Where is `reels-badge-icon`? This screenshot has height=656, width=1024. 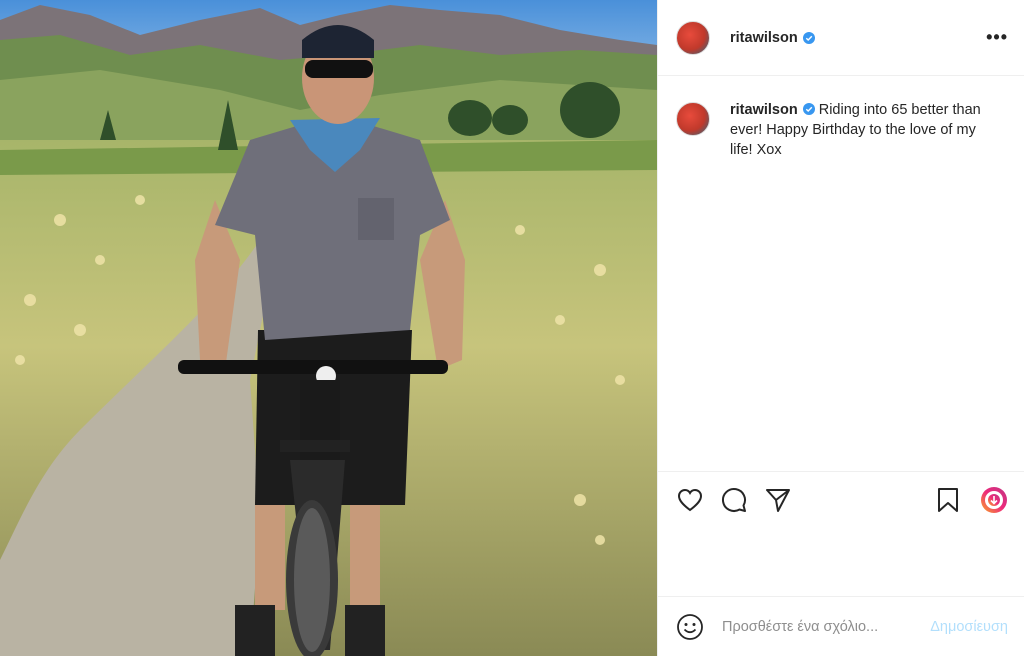
reels-badge-icon is located at coordinates (994, 500).